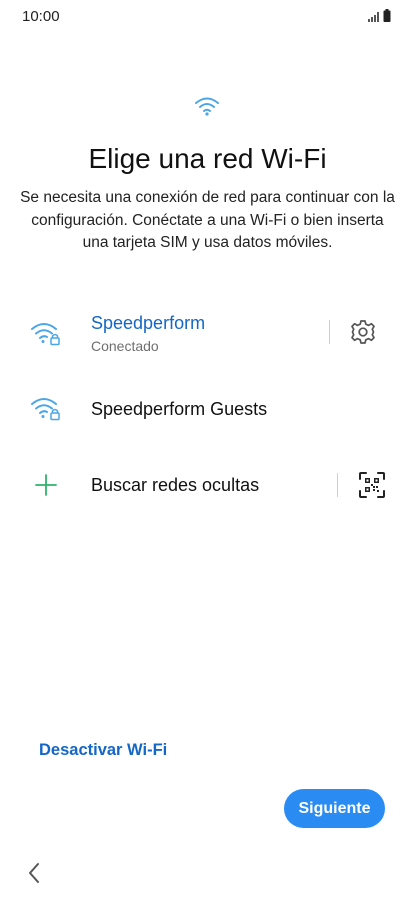  I want to click on network-name: Speedperform, so click(148, 323).